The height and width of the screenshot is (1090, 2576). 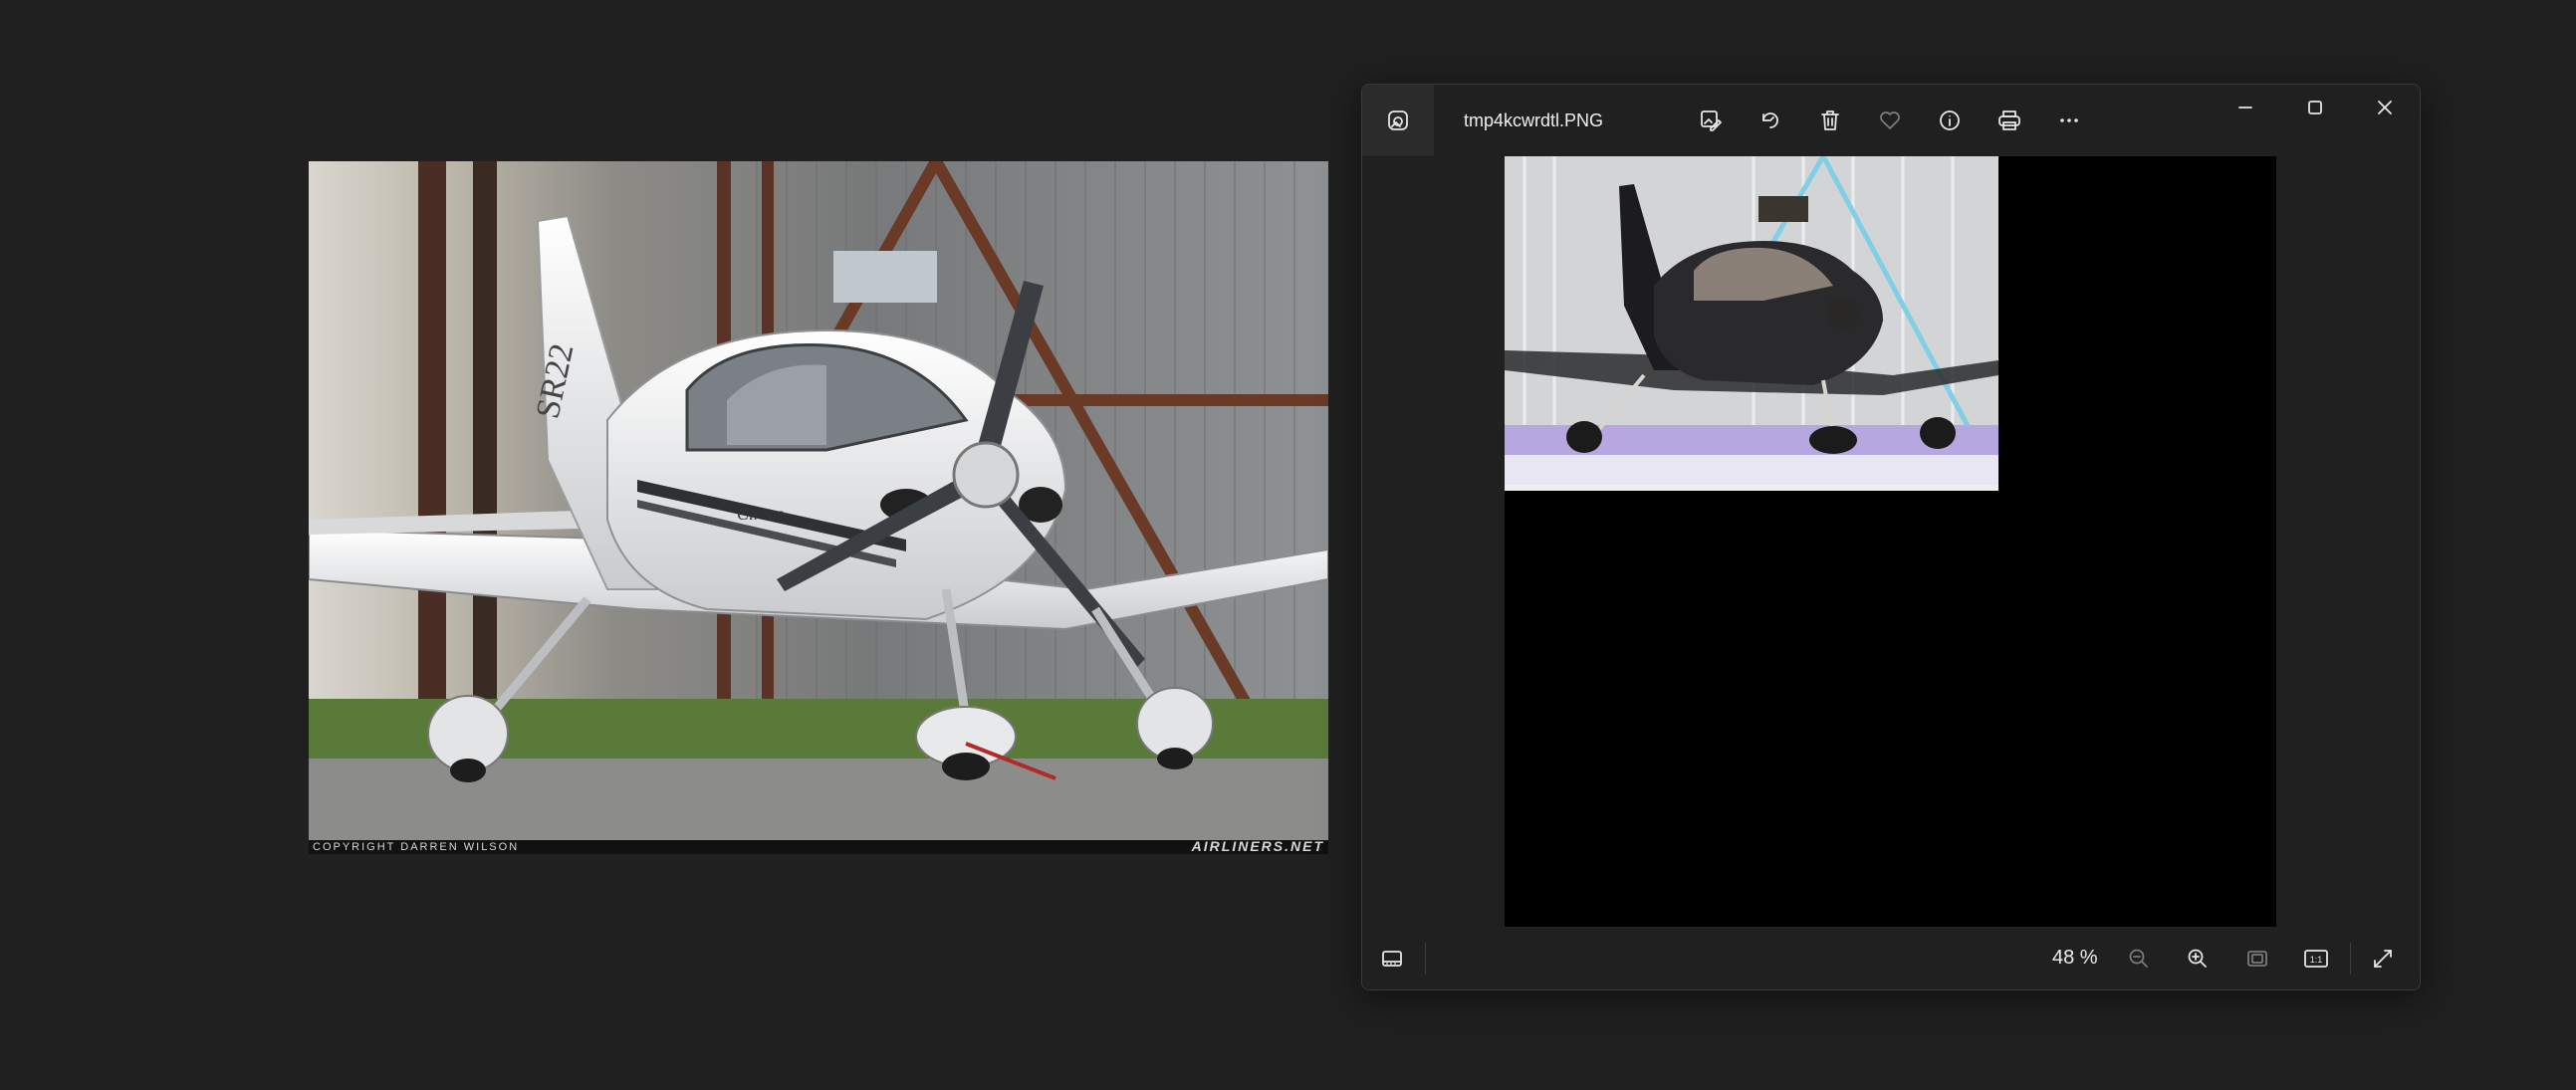 I want to click on rotate-icon, so click(x=1770, y=120).